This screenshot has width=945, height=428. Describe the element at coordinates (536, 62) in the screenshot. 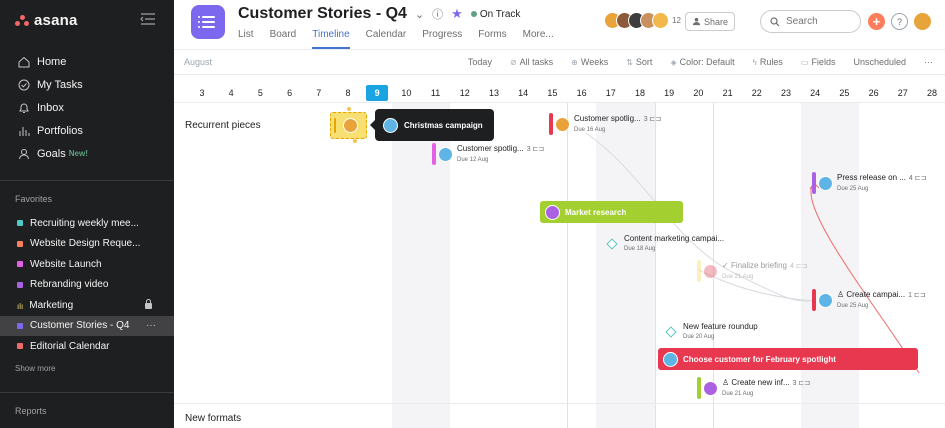

I see `all-tasks-label: All tasks` at that location.